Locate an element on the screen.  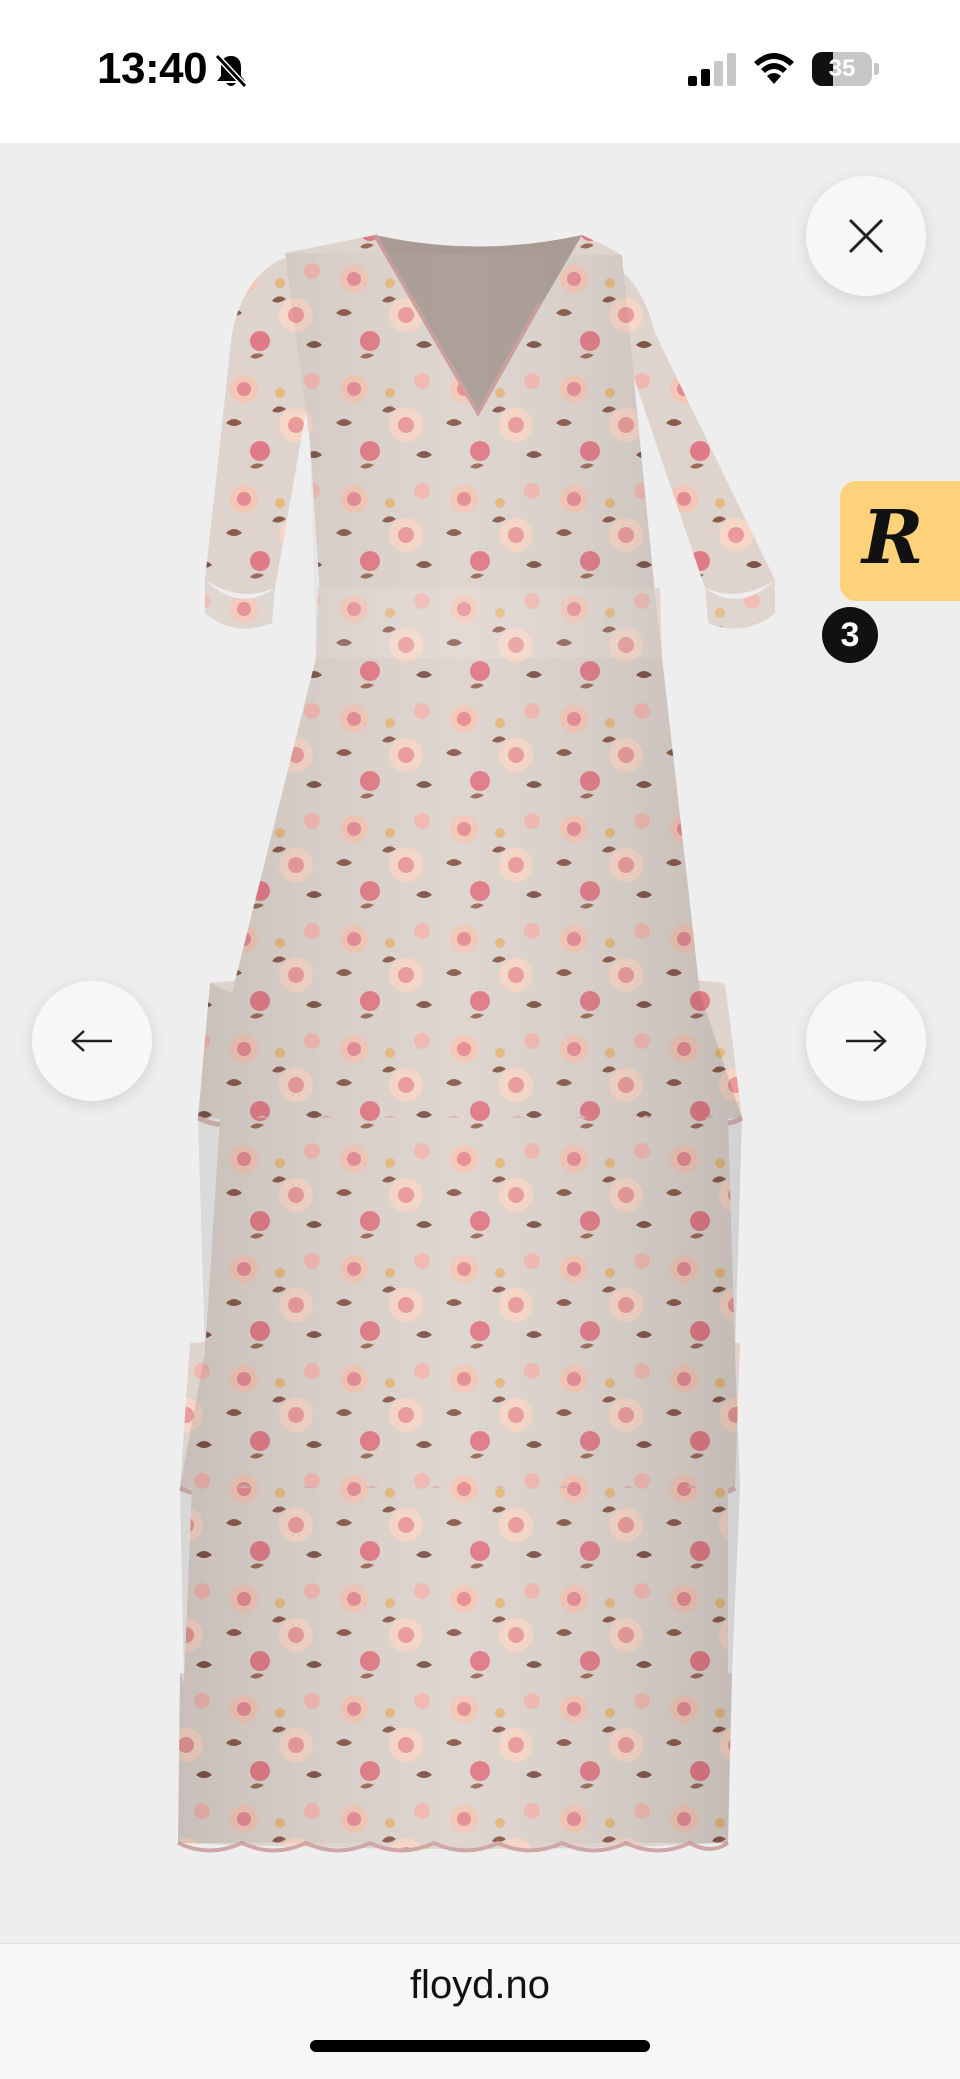
rewards-widget-button: R is located at coordinates (900, 541).